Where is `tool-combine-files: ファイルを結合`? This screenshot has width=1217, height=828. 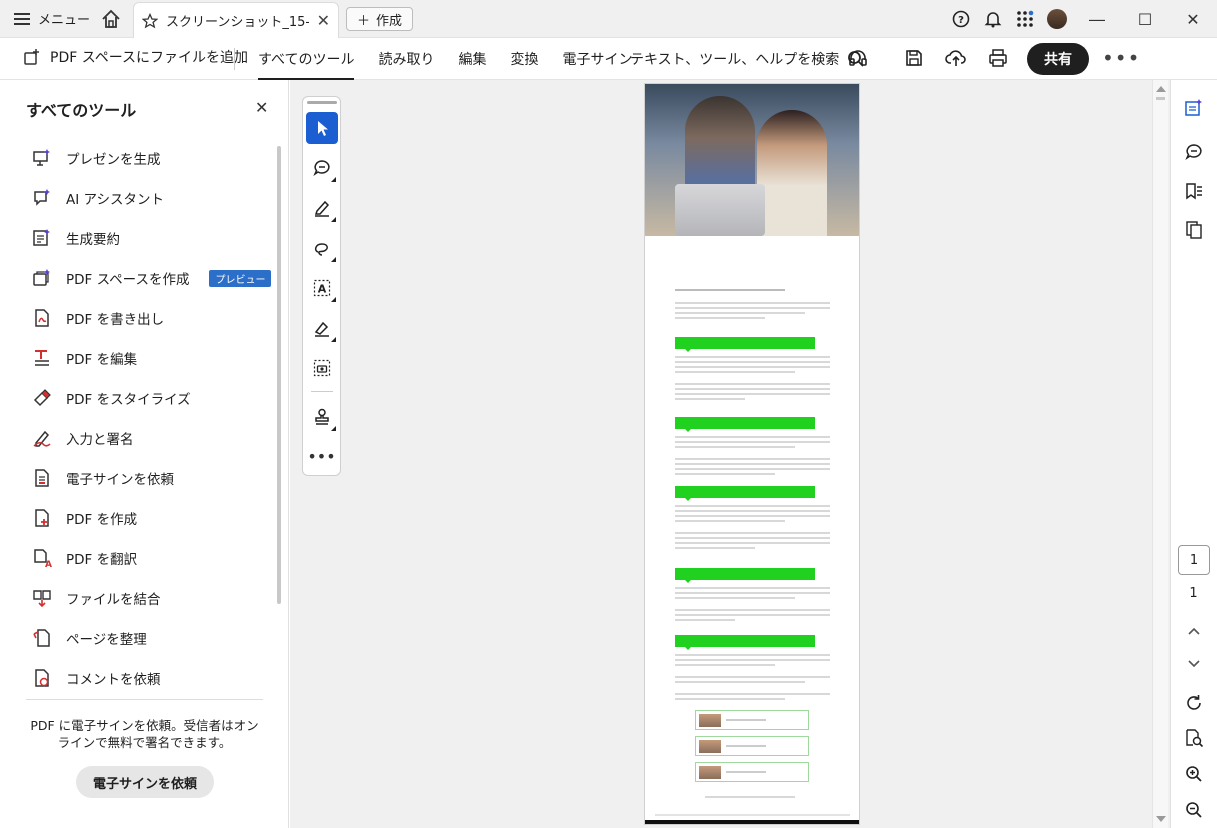
tool-combine-files: ファイルを結合 is located at coordinates (152, 598).